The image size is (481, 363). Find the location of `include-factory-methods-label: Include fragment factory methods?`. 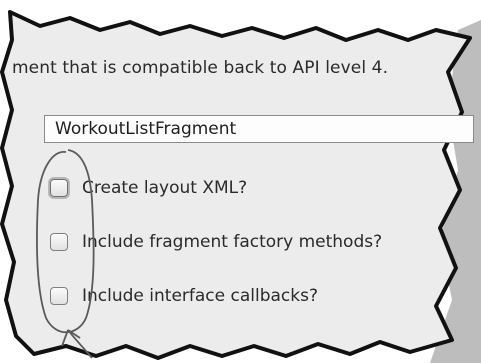

include-factory-methods-label: Include fragment factory methods? is located at coordinates (232, 242).